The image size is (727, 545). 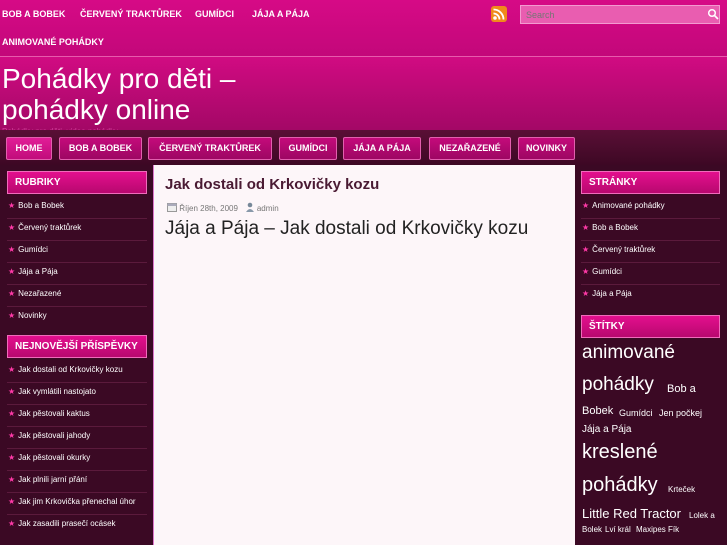 What do you see at coordinates (620, 485) in the screenshot?
I see `tag-kreslene-pohadky: pohádky` at bounding box center [620, 485].